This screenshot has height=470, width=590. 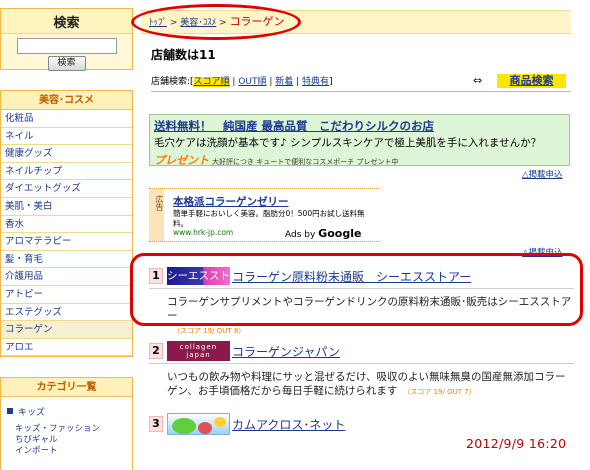 I want to click on store-name-link: コラーゲンジャパン, so click(x=286, y=351).